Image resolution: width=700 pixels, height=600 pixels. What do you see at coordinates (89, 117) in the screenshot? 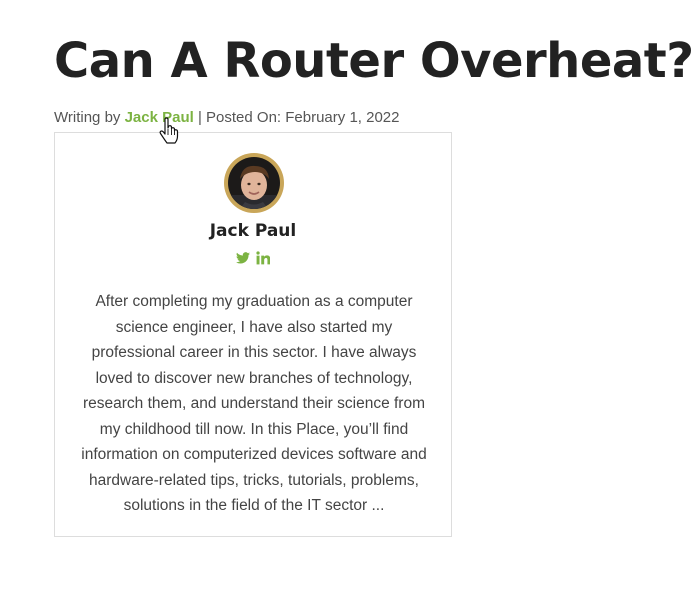
I see `meta-prefix: Writing by` at bounding box center [89, 117].